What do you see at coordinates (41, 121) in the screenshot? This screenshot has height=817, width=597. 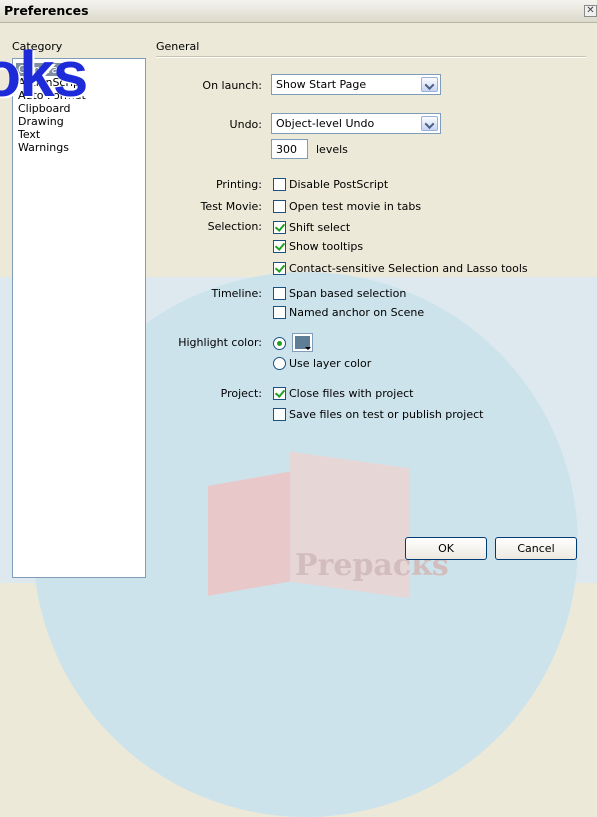 I see `category-item-drawing: Drawing` at bounding box center [41, 121].